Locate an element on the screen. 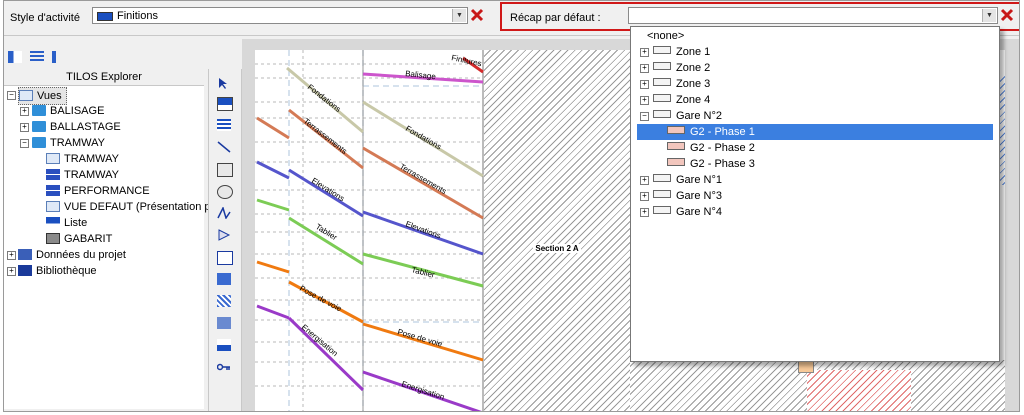 The image size is (1024, 415). tree-item-performance: PERFORMANCE is located at coordinates (98, 191).